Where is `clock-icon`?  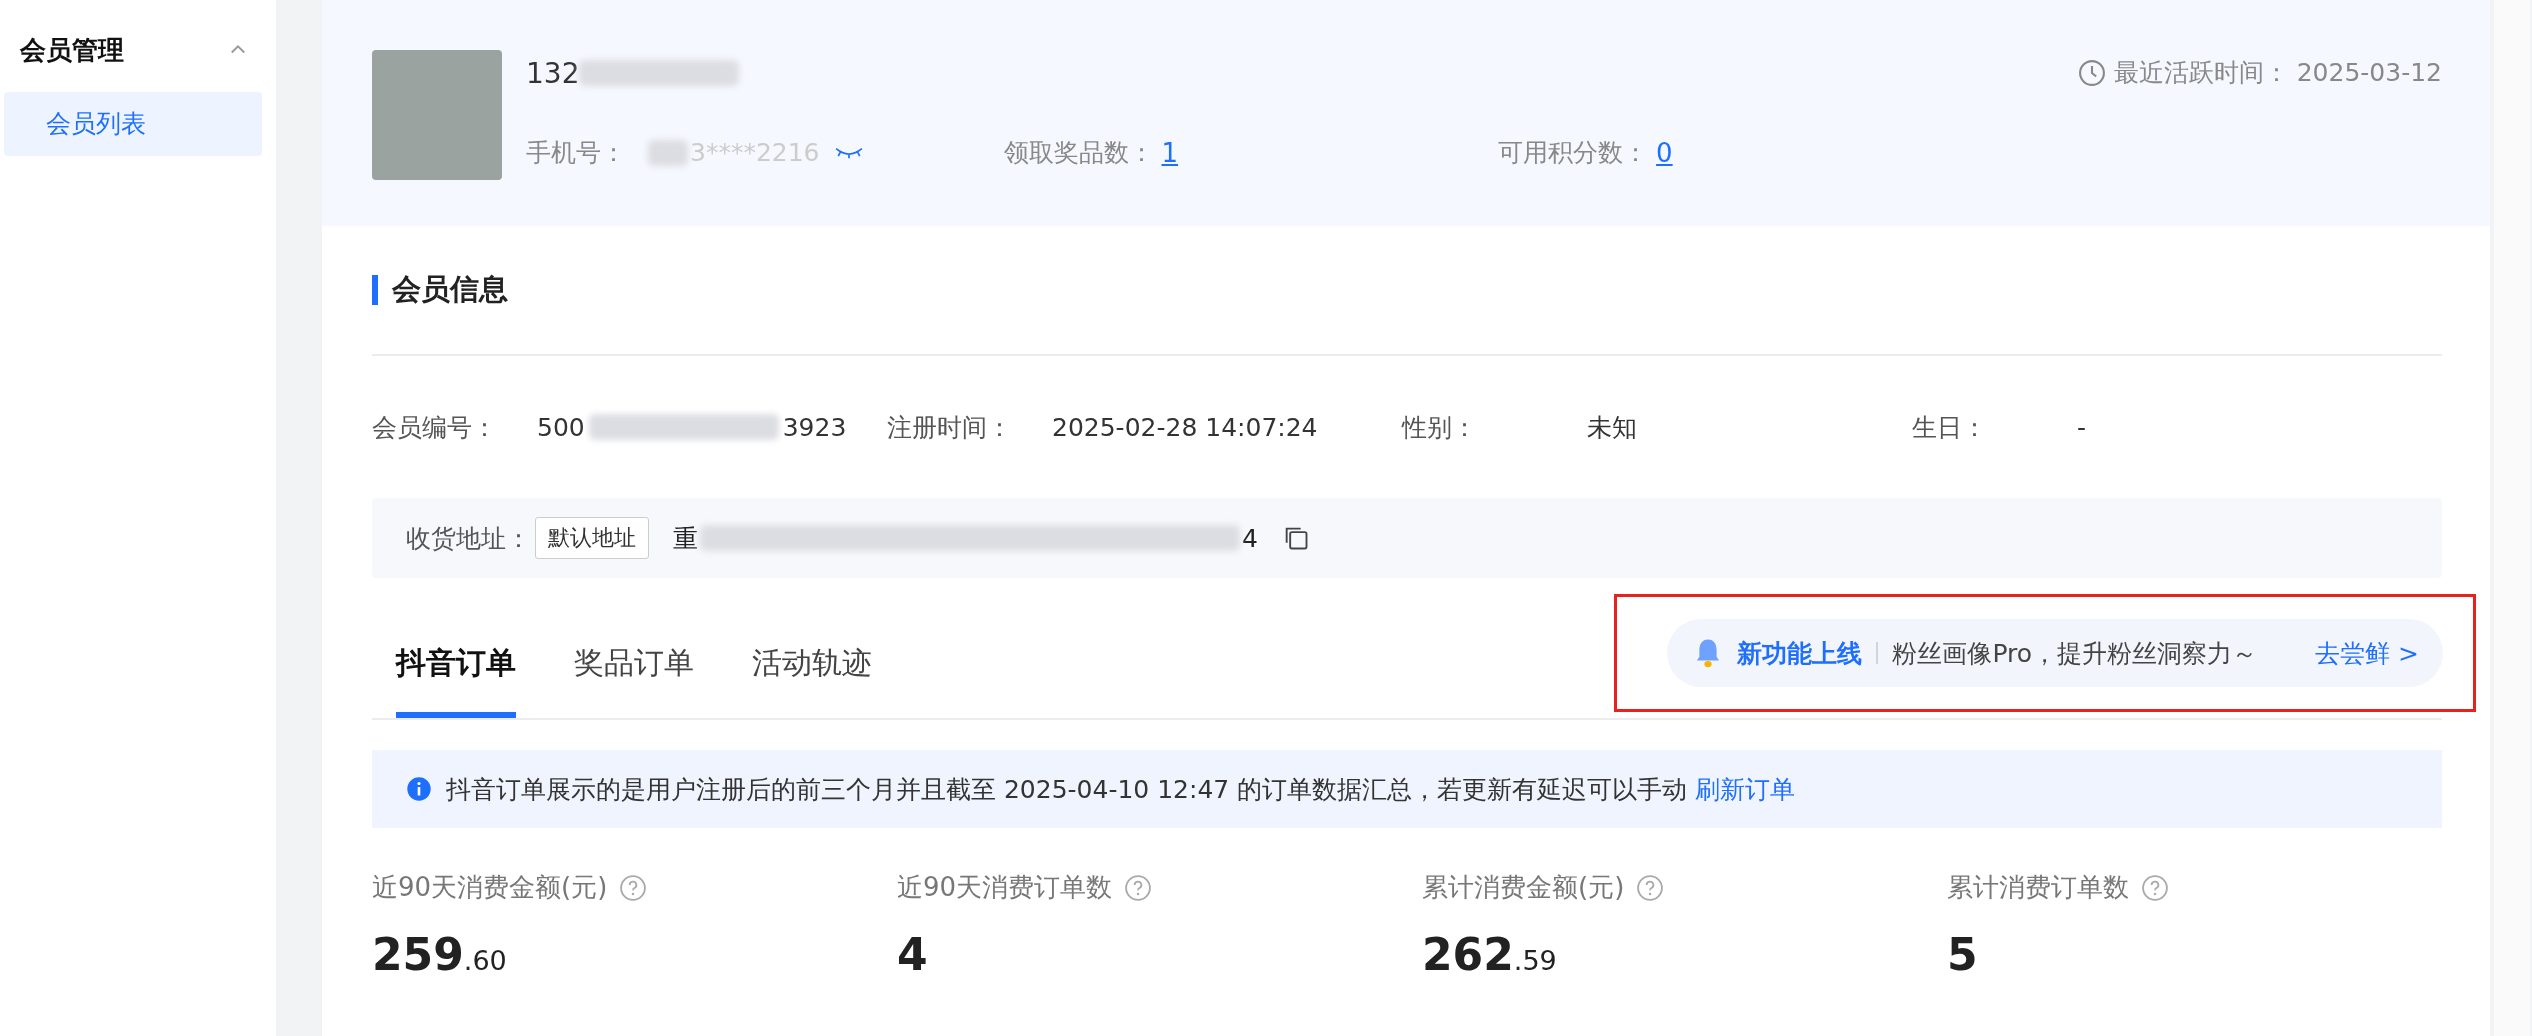
clock-icon is located at coordinates (2091, 72).